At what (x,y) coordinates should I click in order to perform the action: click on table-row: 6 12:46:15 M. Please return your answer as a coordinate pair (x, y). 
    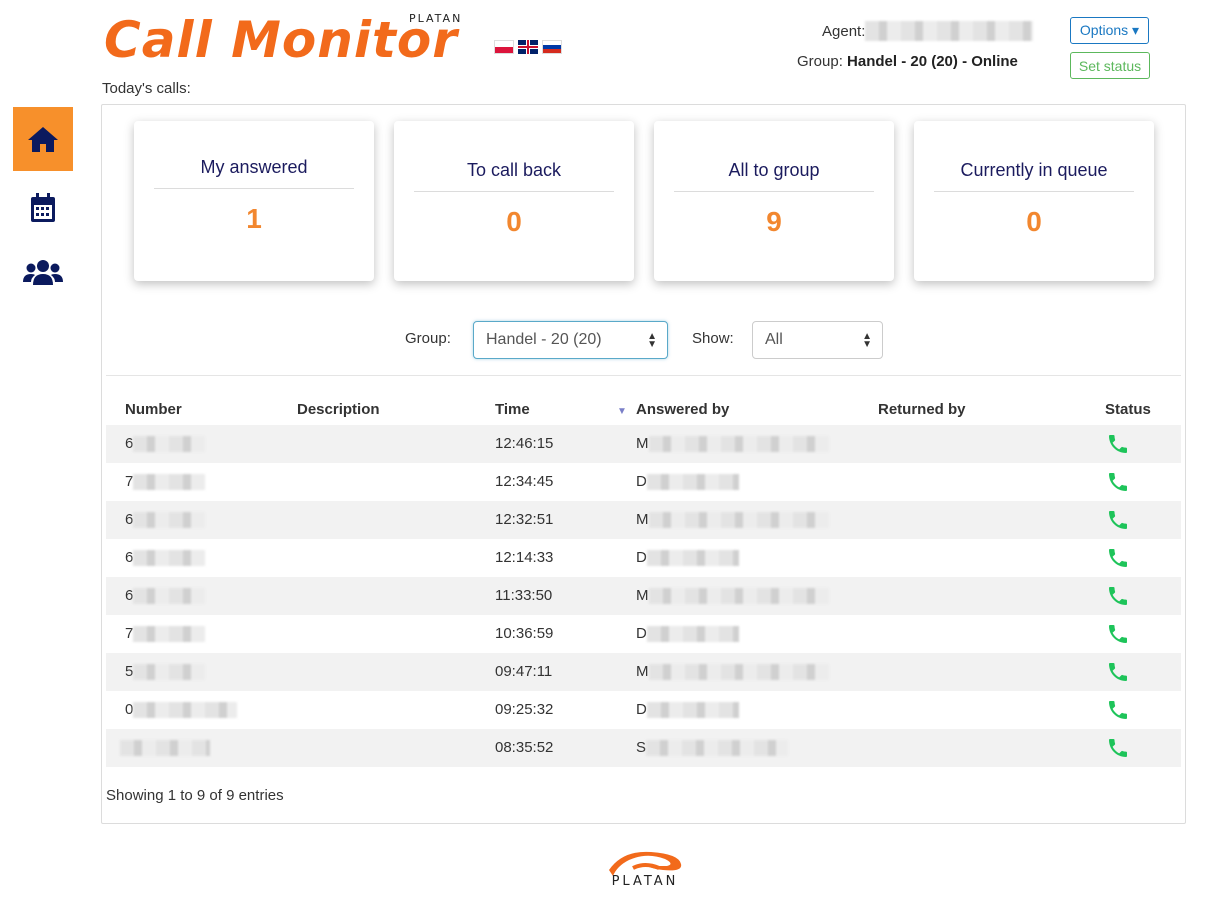
    Looking at the image, I should click on (643, 444).